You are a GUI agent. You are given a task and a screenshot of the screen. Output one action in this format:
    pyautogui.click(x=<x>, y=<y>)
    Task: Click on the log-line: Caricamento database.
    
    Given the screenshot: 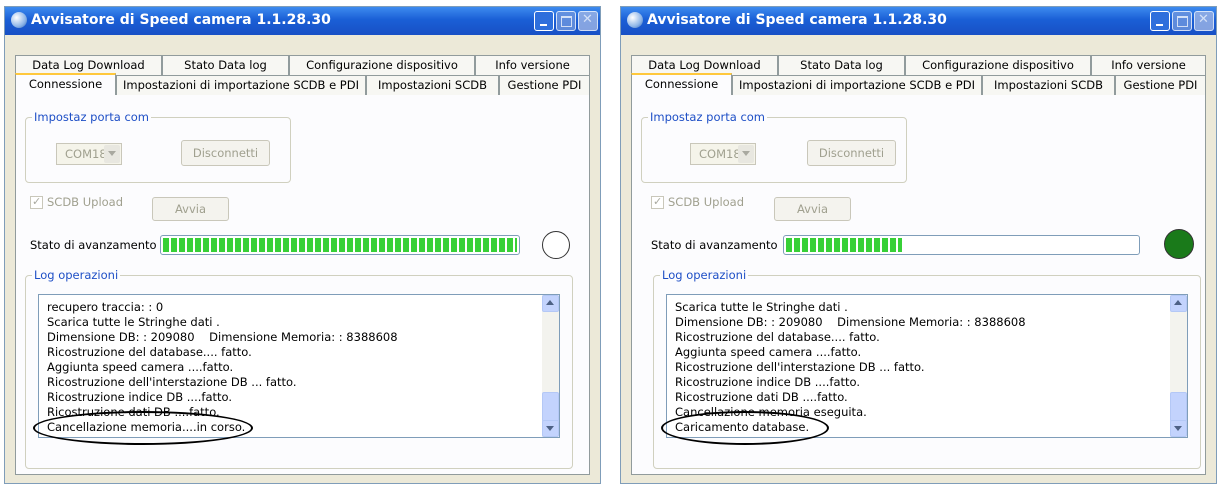 What is the action you would take?
    pyautogui.click(x=742, y=427)
    